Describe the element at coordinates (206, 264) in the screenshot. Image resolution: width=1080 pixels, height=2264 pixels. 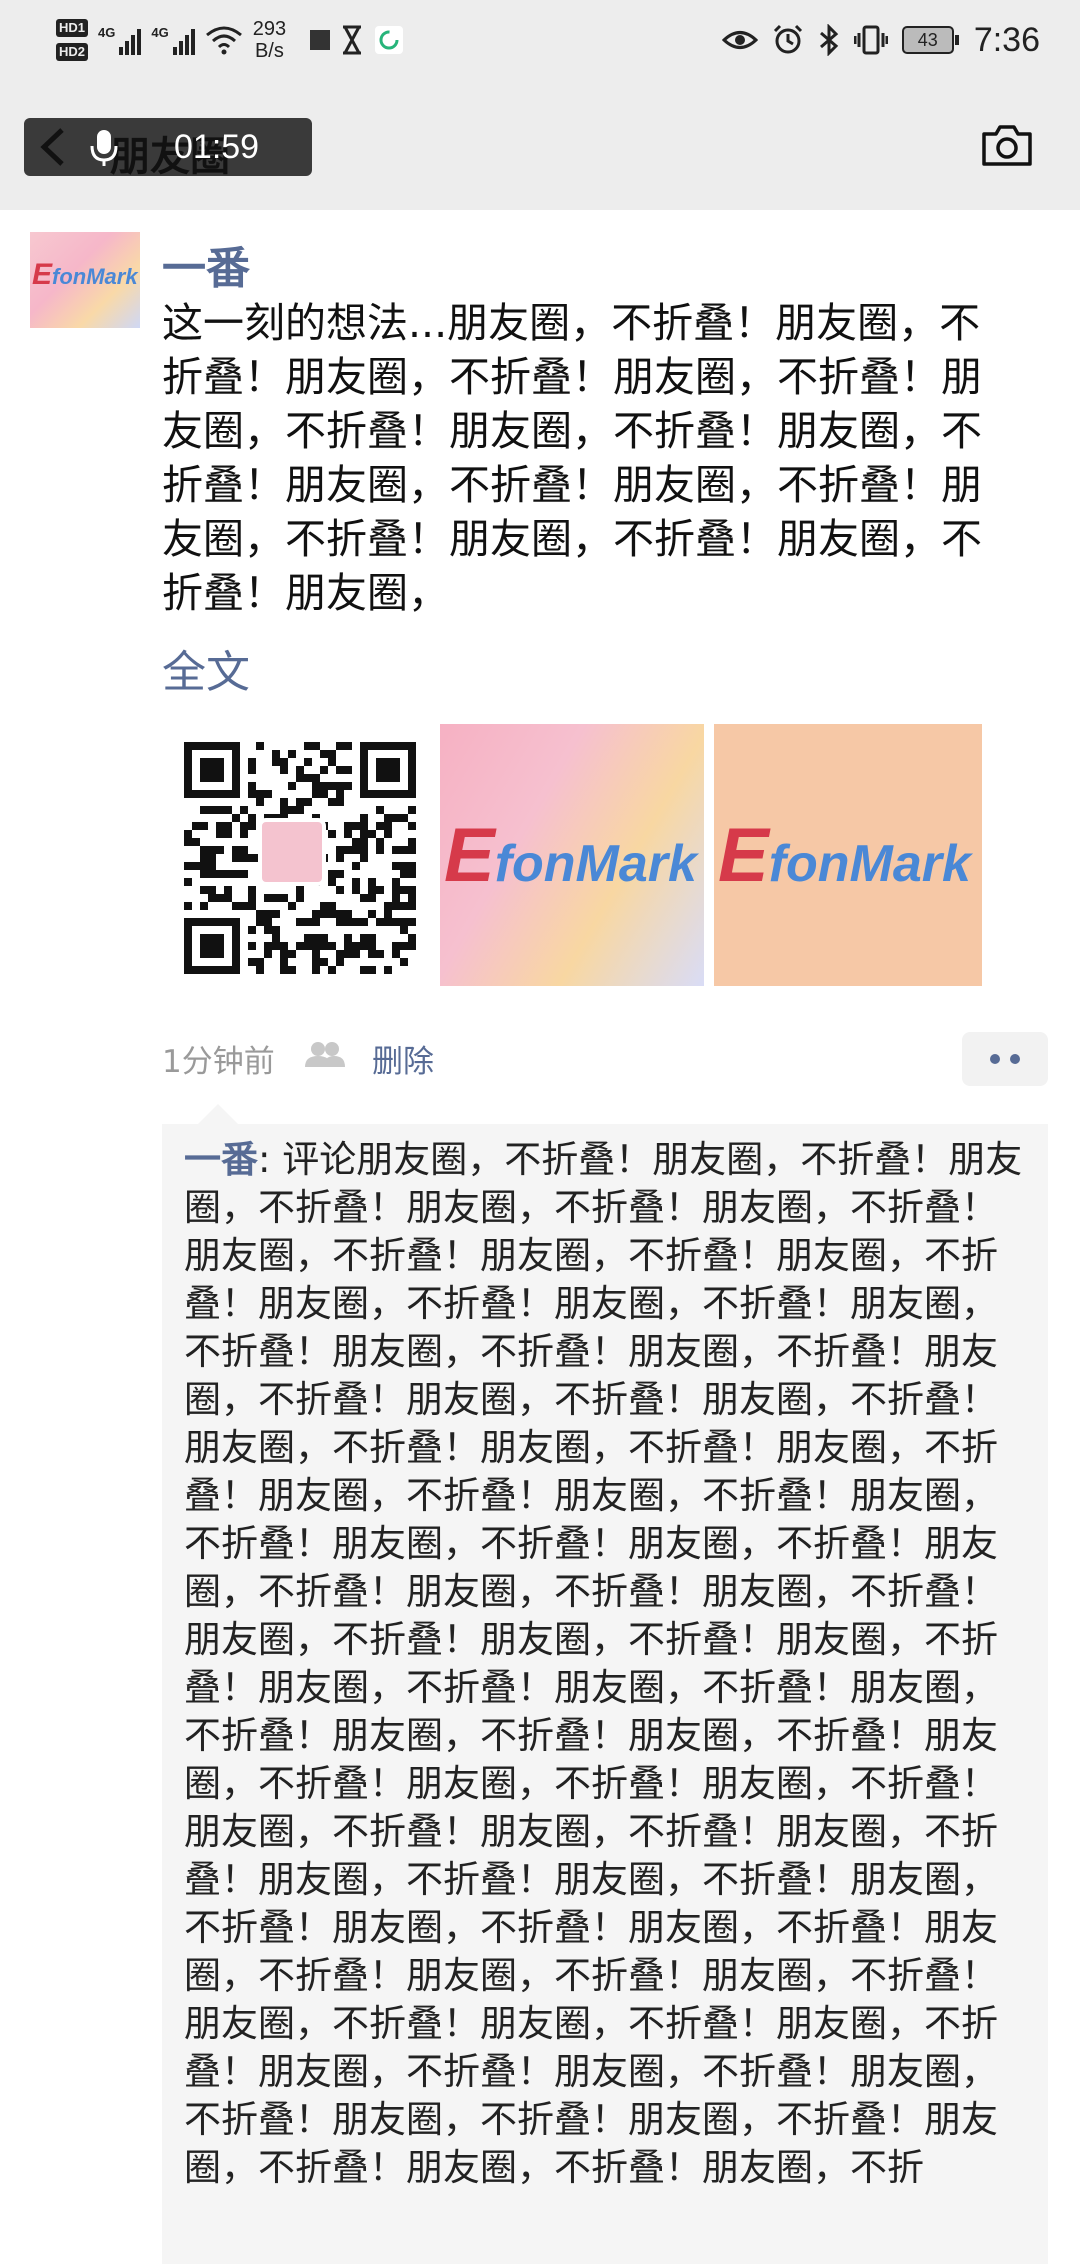
I see `post-author: 一番` at that location.